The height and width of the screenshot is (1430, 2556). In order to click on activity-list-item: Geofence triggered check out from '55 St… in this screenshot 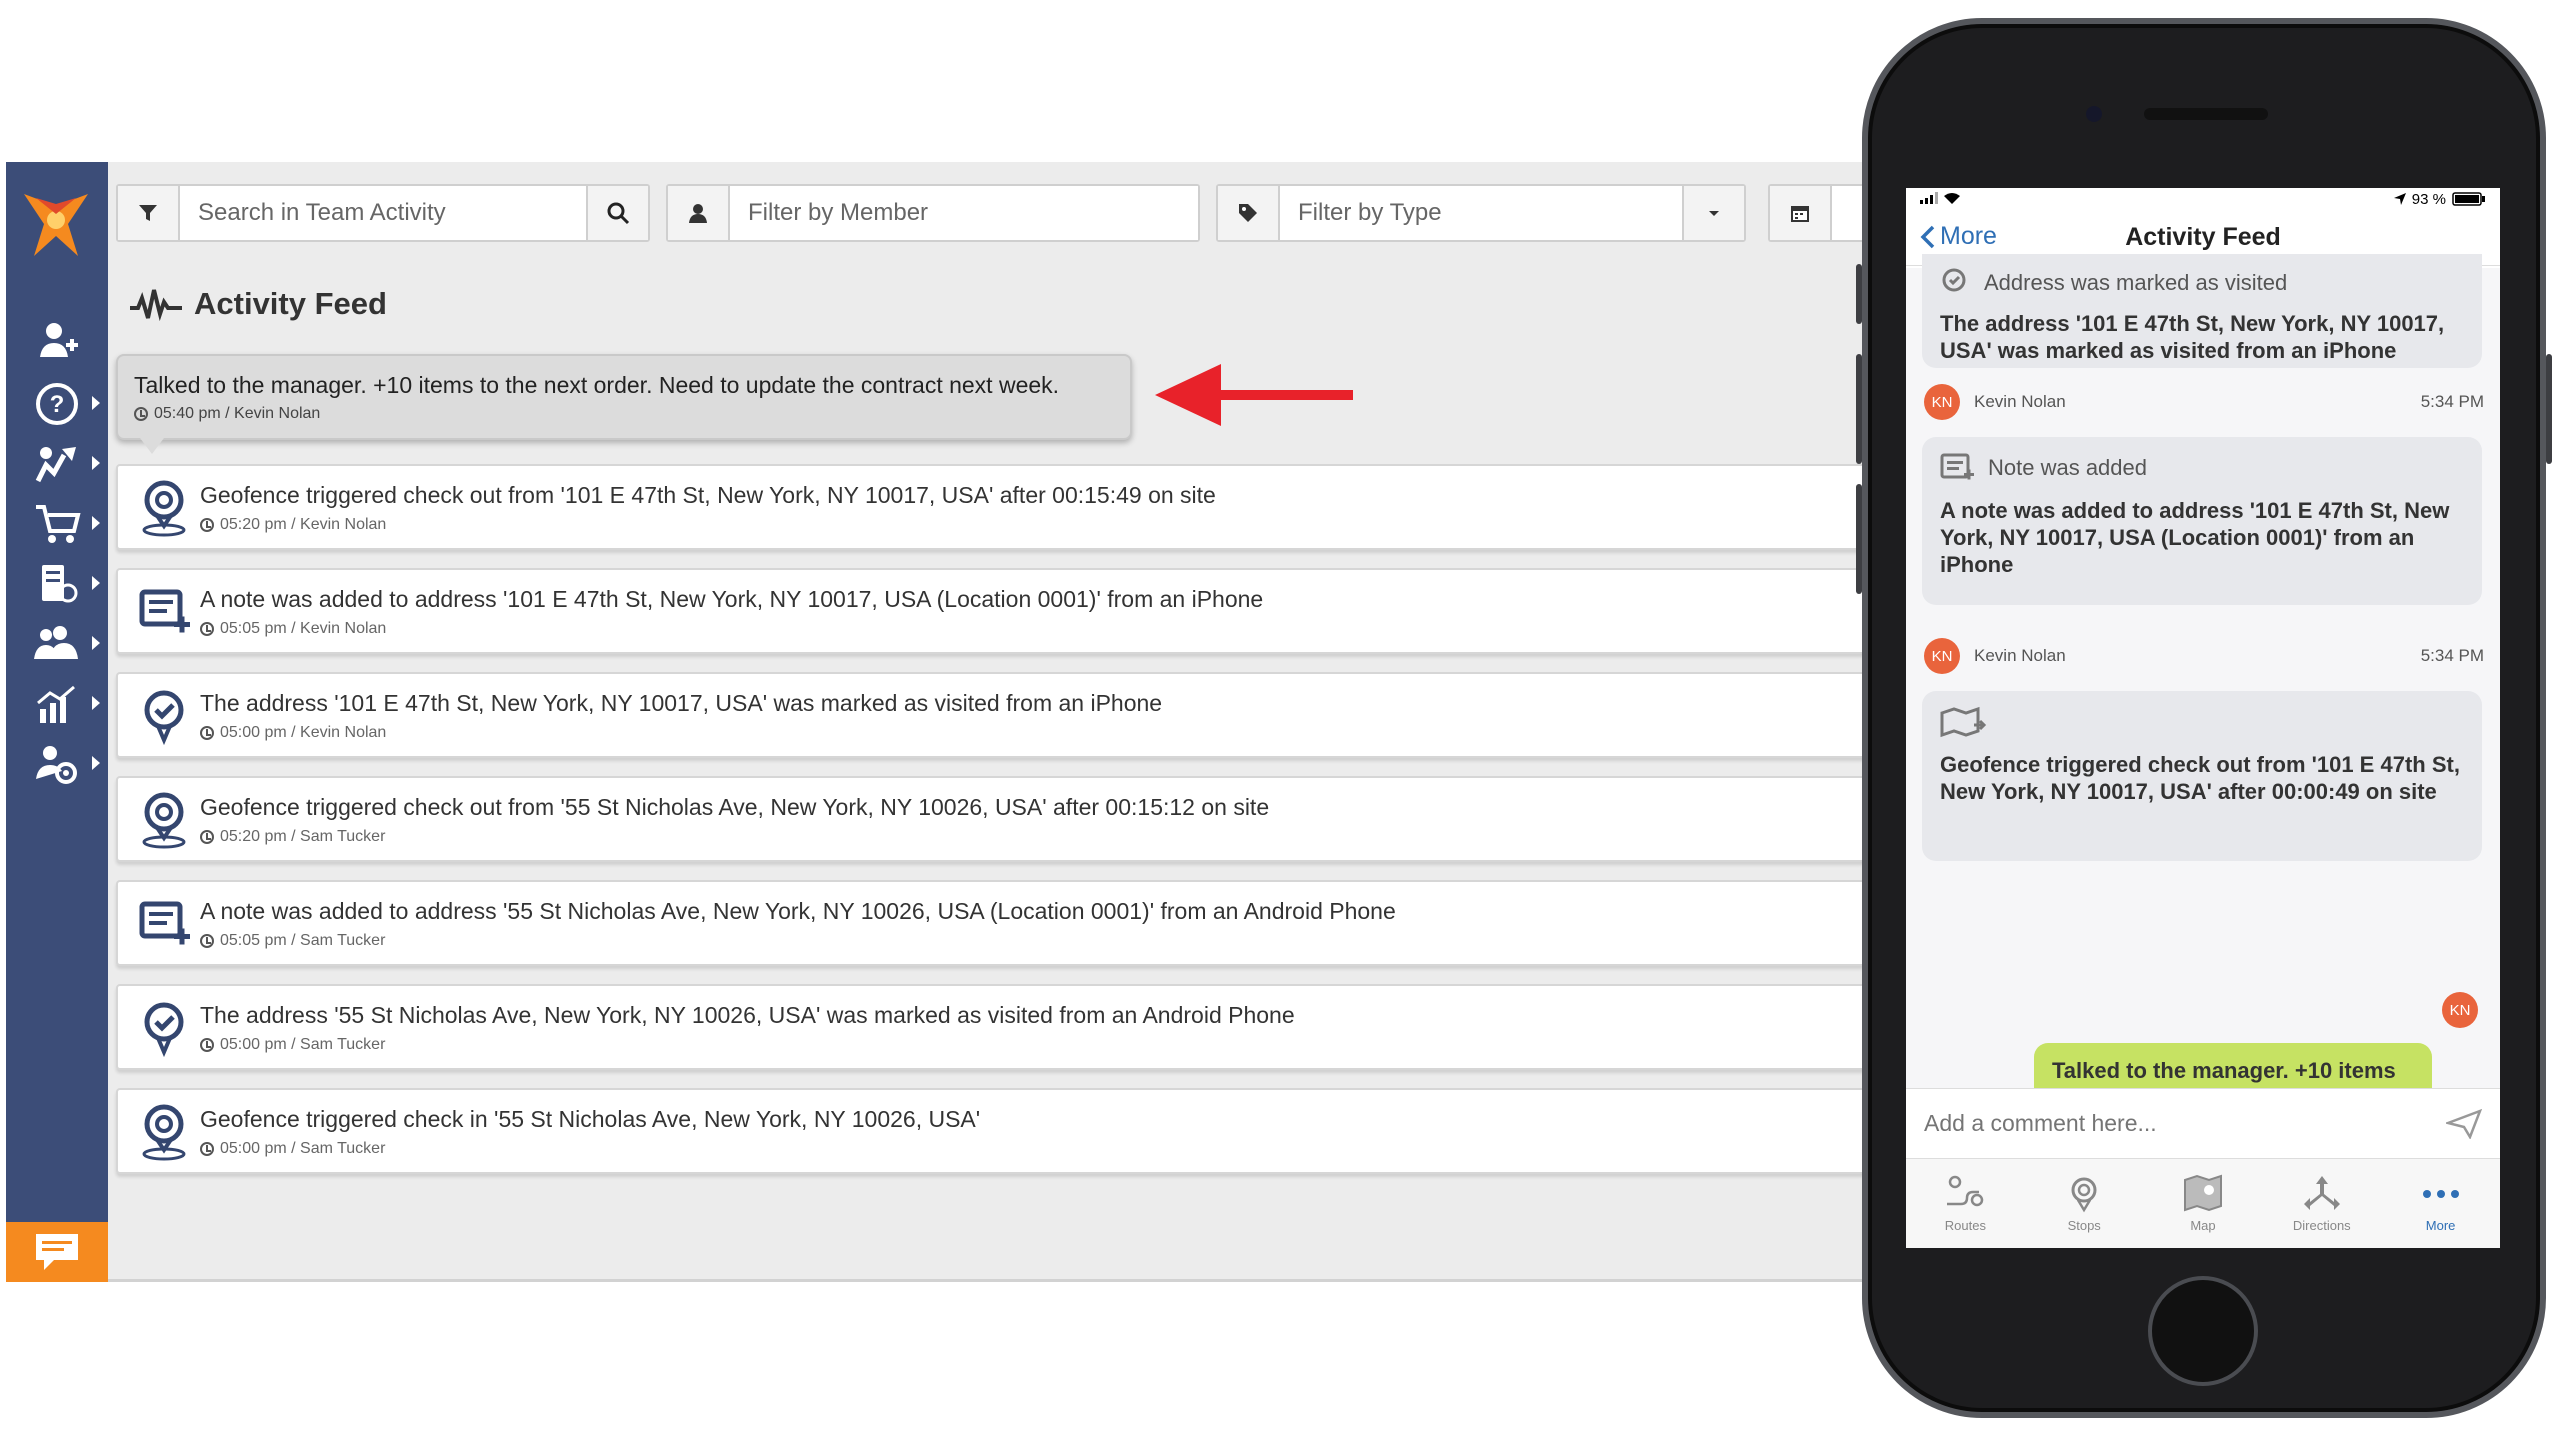, I will do `click(991, 819)`.